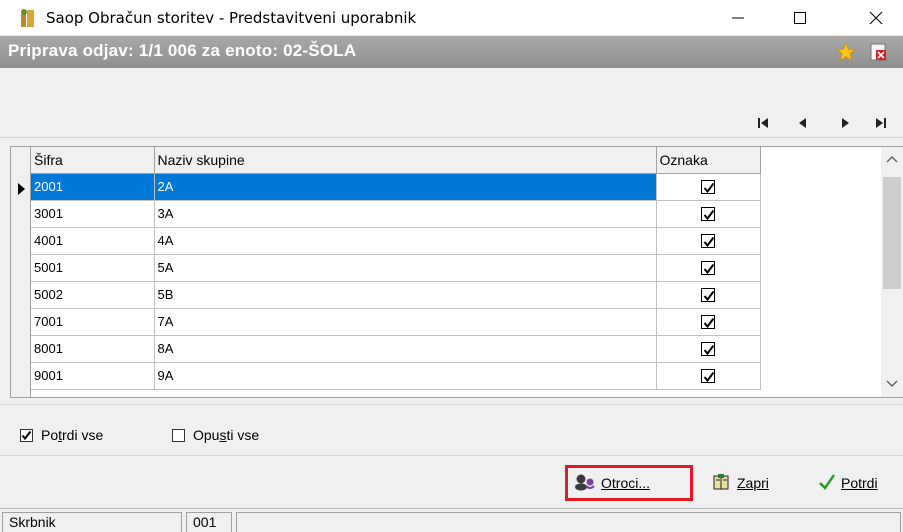 The width and height of the screenshot is (903, 532). What do you see at coordinates (585, 483) in the screenshot?
I see `children-icon` at bounding box center [585, 483].